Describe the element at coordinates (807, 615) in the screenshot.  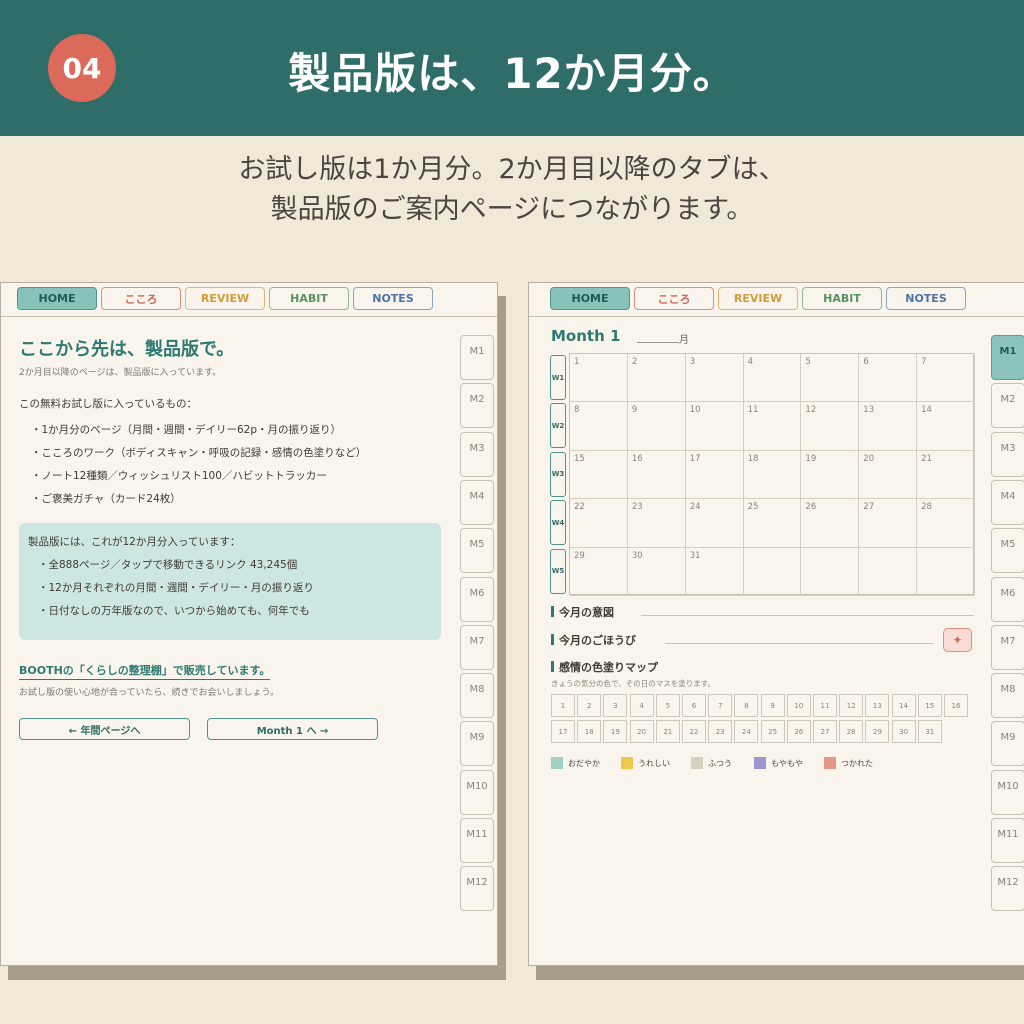
I see `intent-line` at that location.